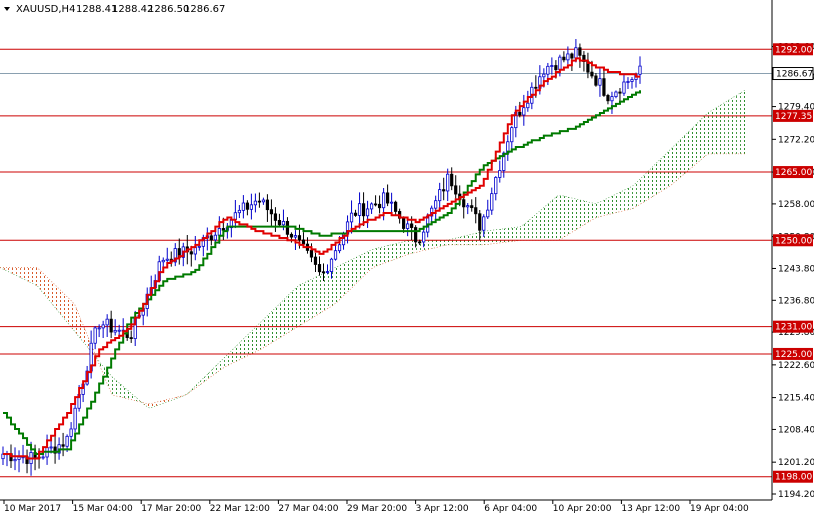  I want to click on price-tick-label: 1222.60, so click(796, 366).